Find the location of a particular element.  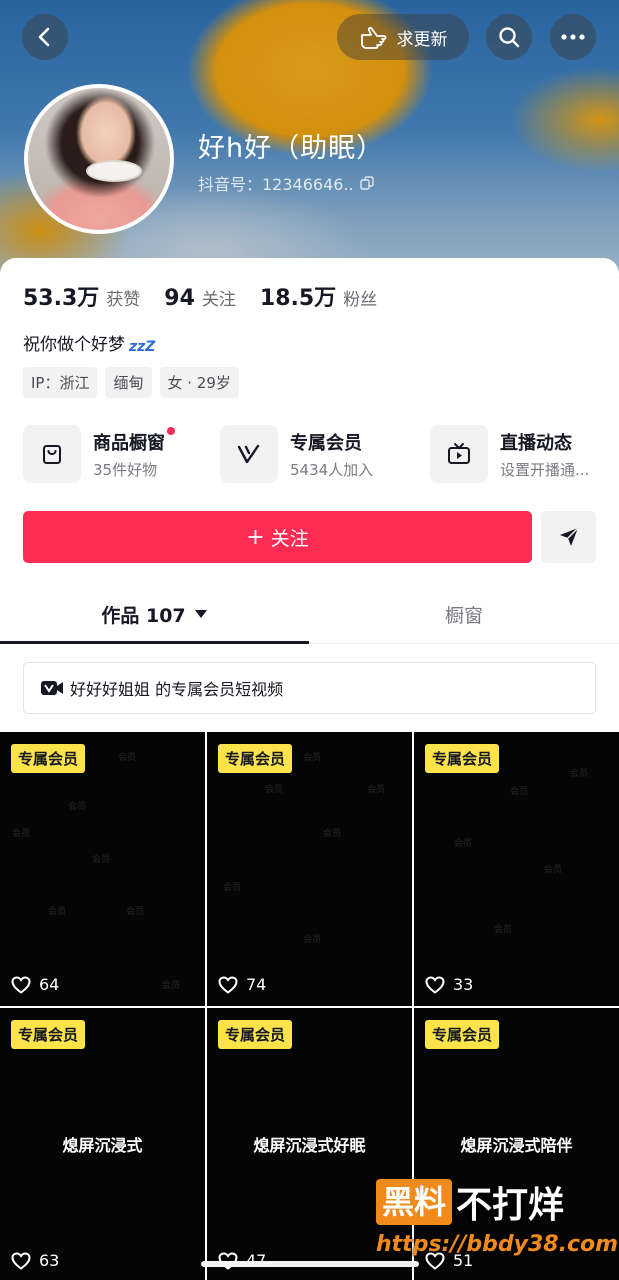

video-tile: 会员 会员 会员 会员 会员 会员 会员 专属会员 64 is located at coordinates (102, 869).